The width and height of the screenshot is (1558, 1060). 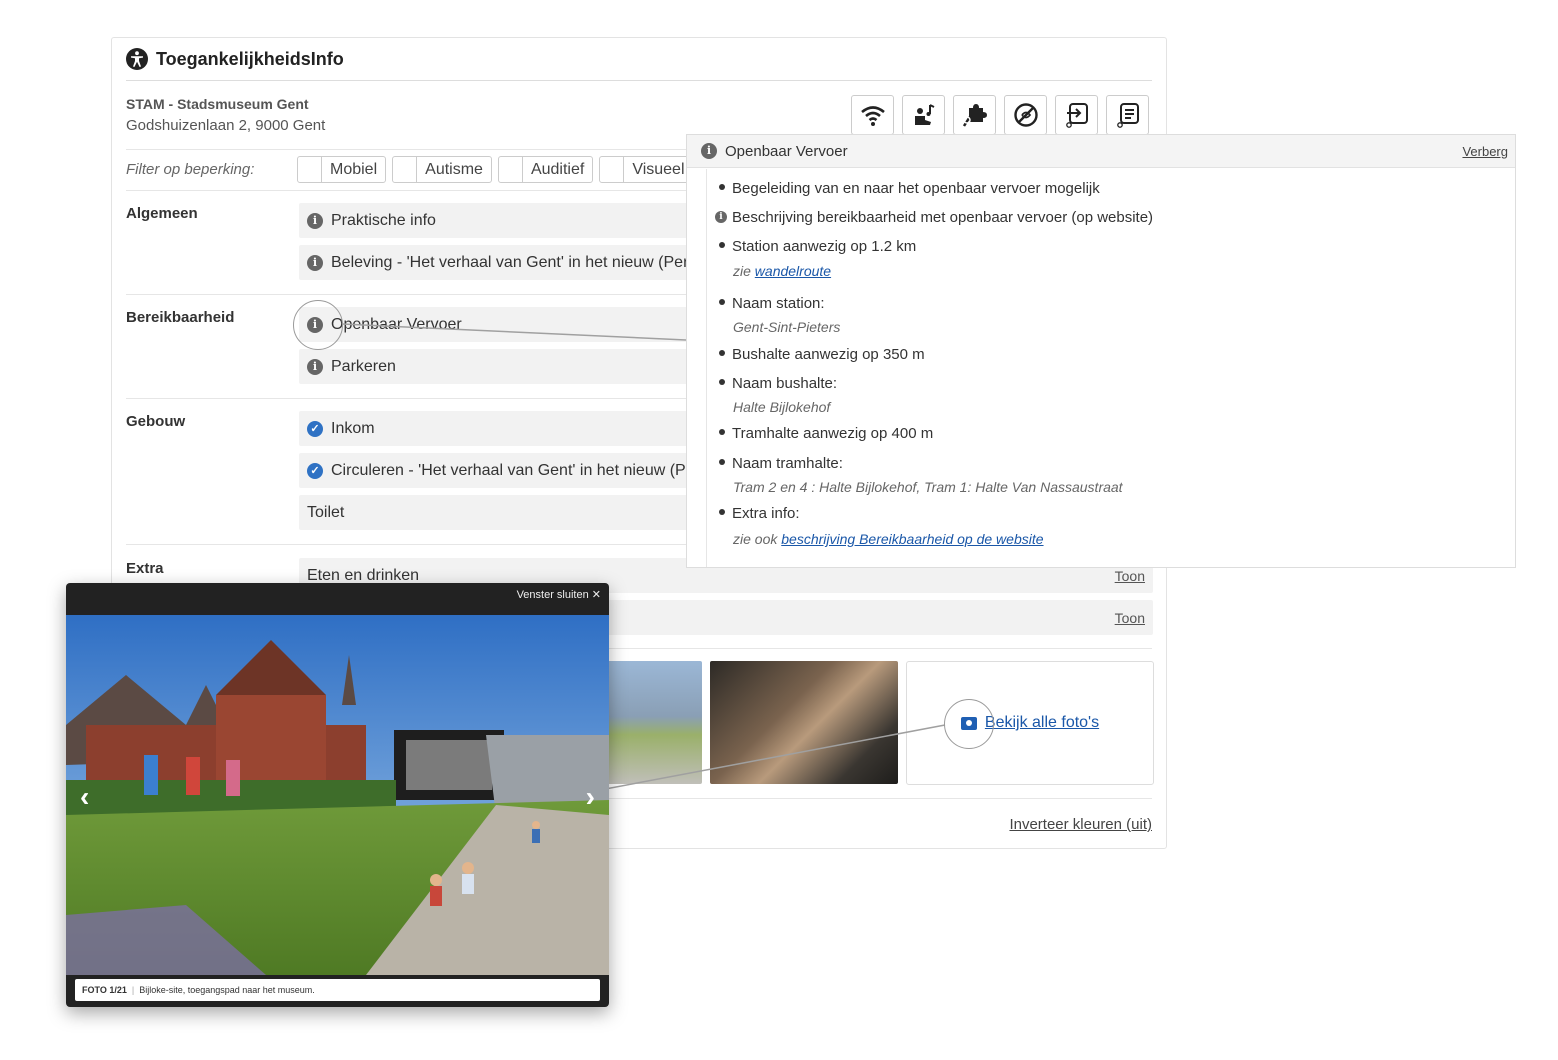 What do you see at coordinates (1025, 115) in the screenshot?
I see `no-perfume-icon` at bounding box center [1025, 115].